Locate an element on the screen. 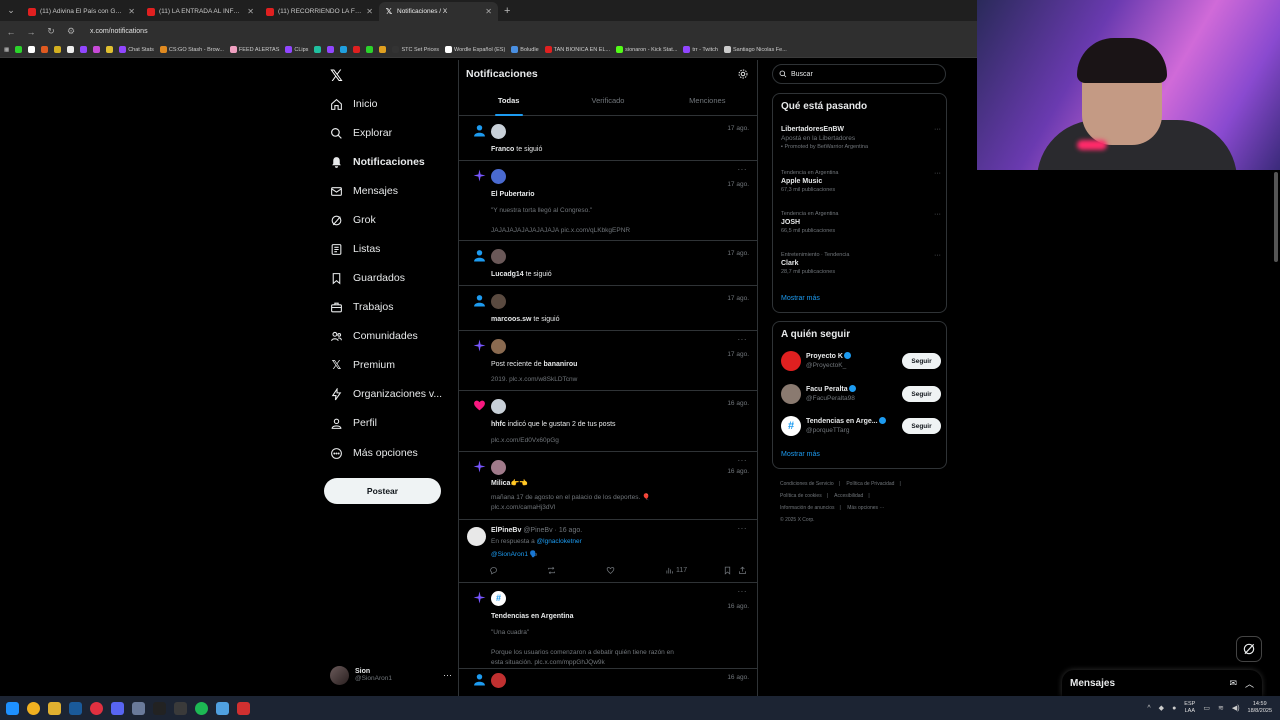  footer-link-terms: Condiciones de Servicio is located at coordinates (807, 484).